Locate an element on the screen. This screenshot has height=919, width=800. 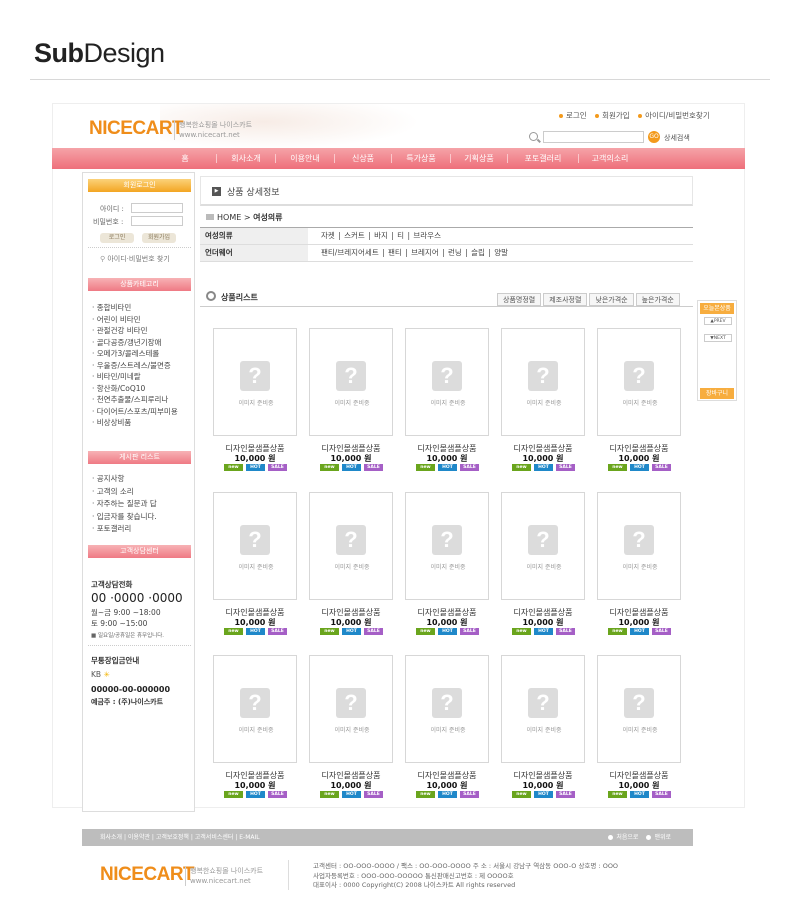
go-first-link: 처음으로 is located at coordinates (627, 837).